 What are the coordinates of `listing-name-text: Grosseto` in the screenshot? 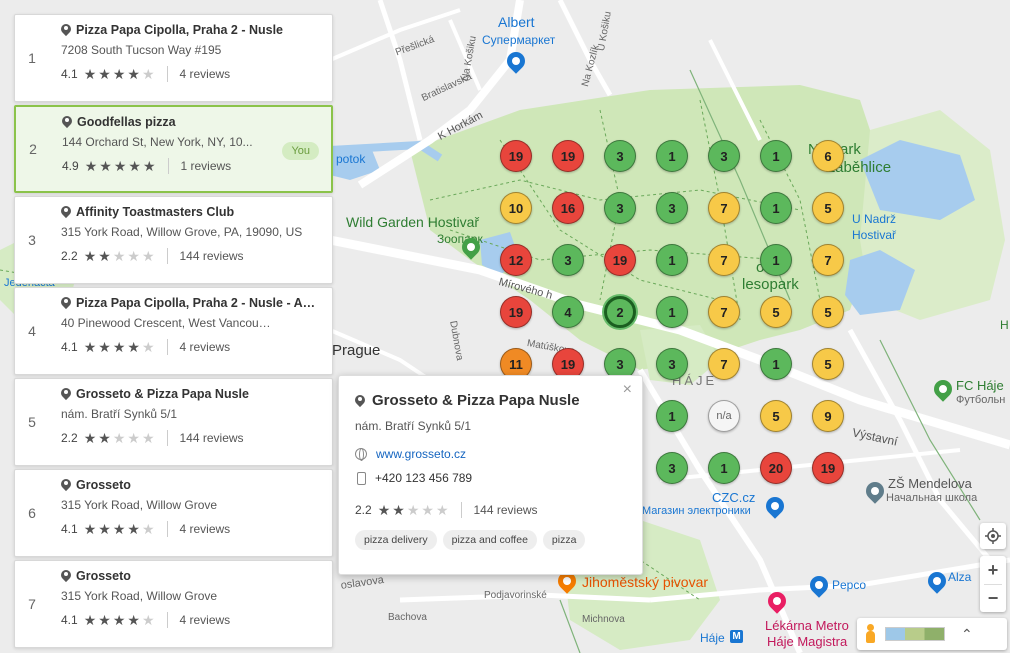 It's located at (103, 485).